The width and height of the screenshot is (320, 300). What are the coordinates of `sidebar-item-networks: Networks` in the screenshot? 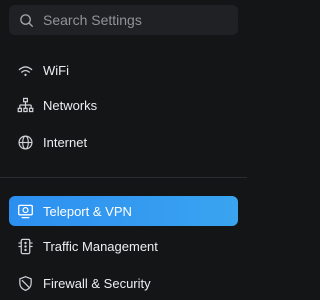 It's located at (123, 105).